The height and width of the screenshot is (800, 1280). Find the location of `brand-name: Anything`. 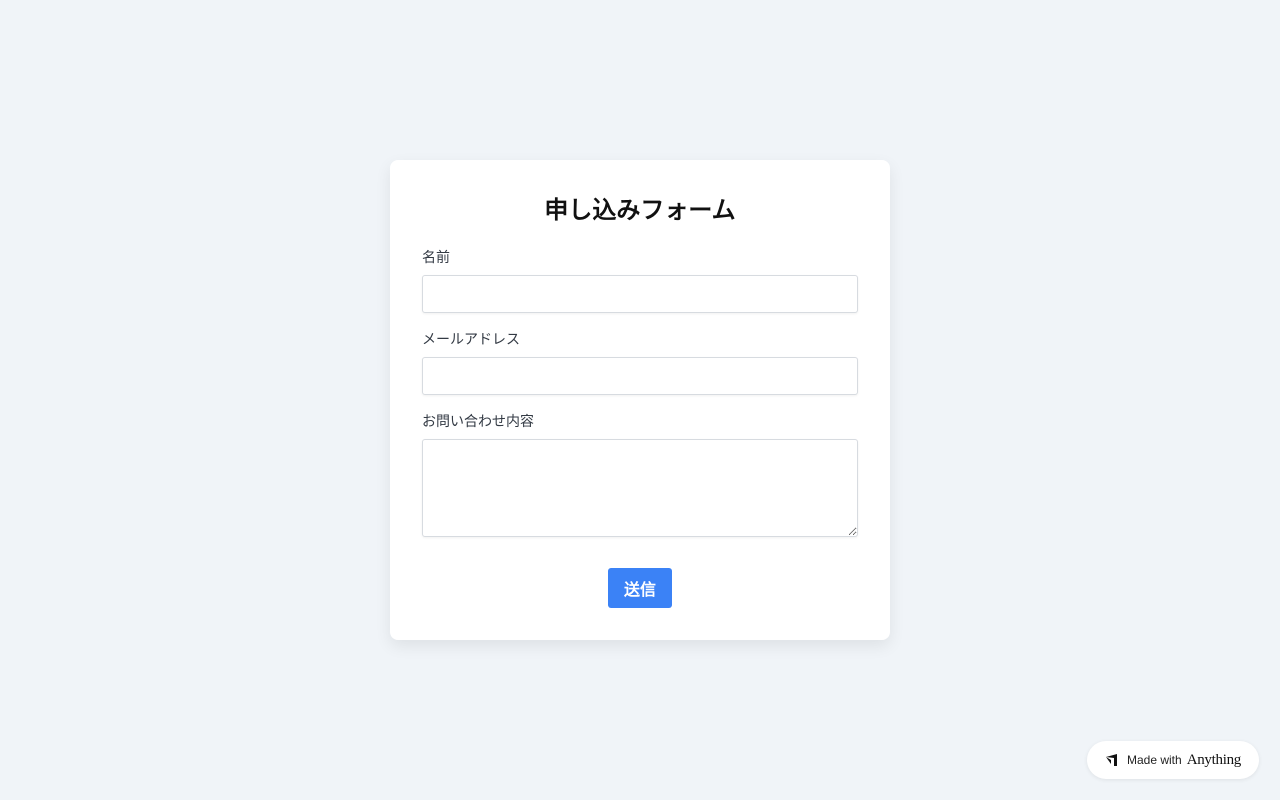

brand-name: Anything is located at coordinates (1214, 759).